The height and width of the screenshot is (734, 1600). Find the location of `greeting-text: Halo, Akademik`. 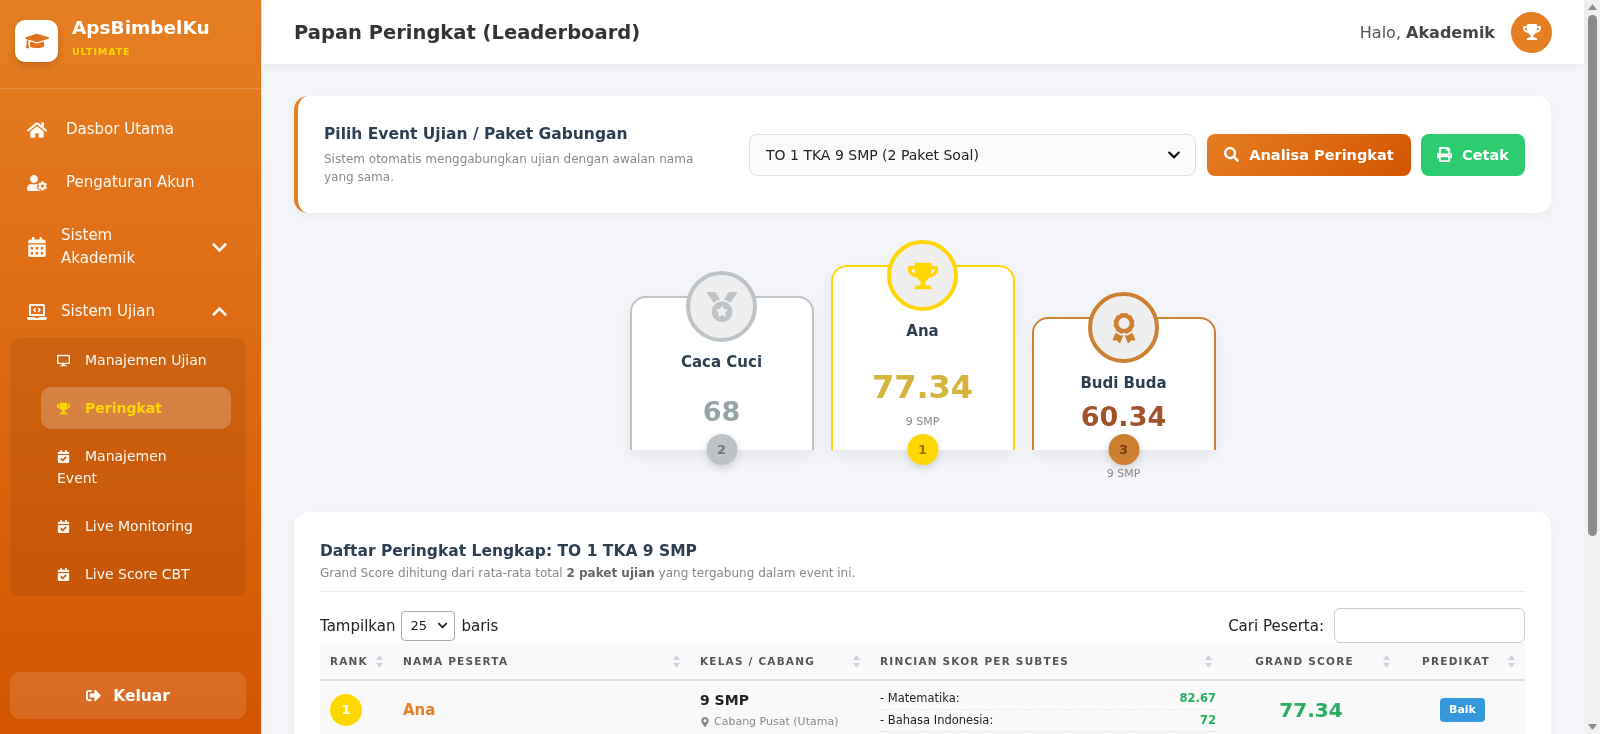

greeting-text: Halo, Akademik is located at coordinates (1427, 32).